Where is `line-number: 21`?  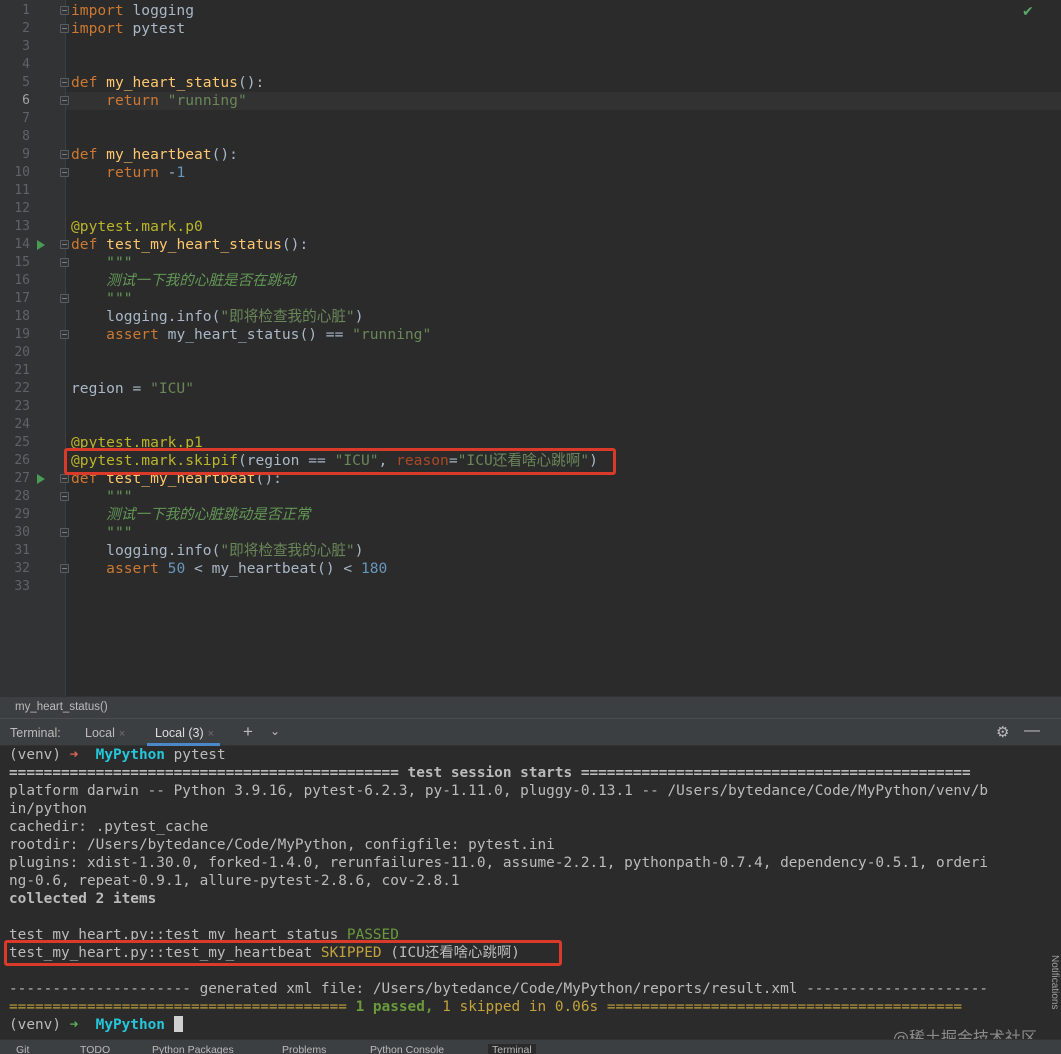
line-number: 21 is located at coordinates (22, 370).